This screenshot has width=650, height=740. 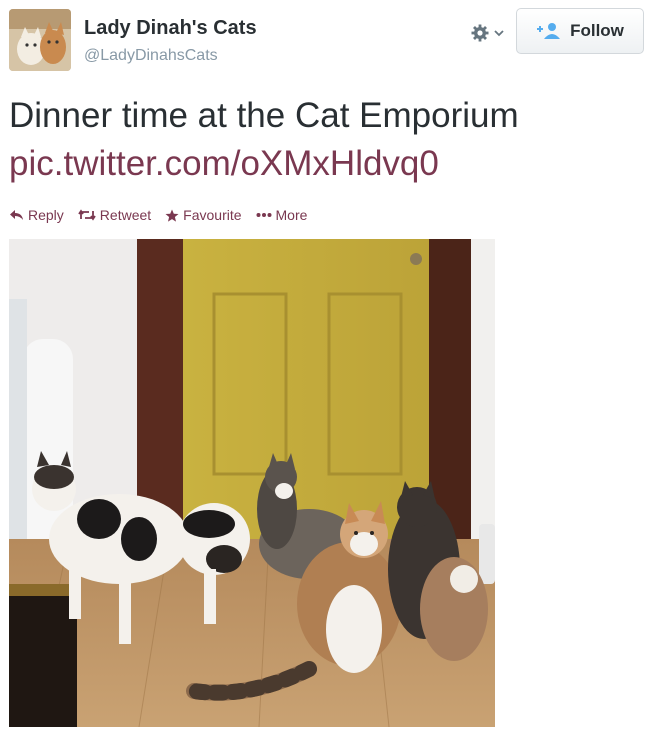 I want to click on favourite-label: Favourite, so click(x=212, y=215).